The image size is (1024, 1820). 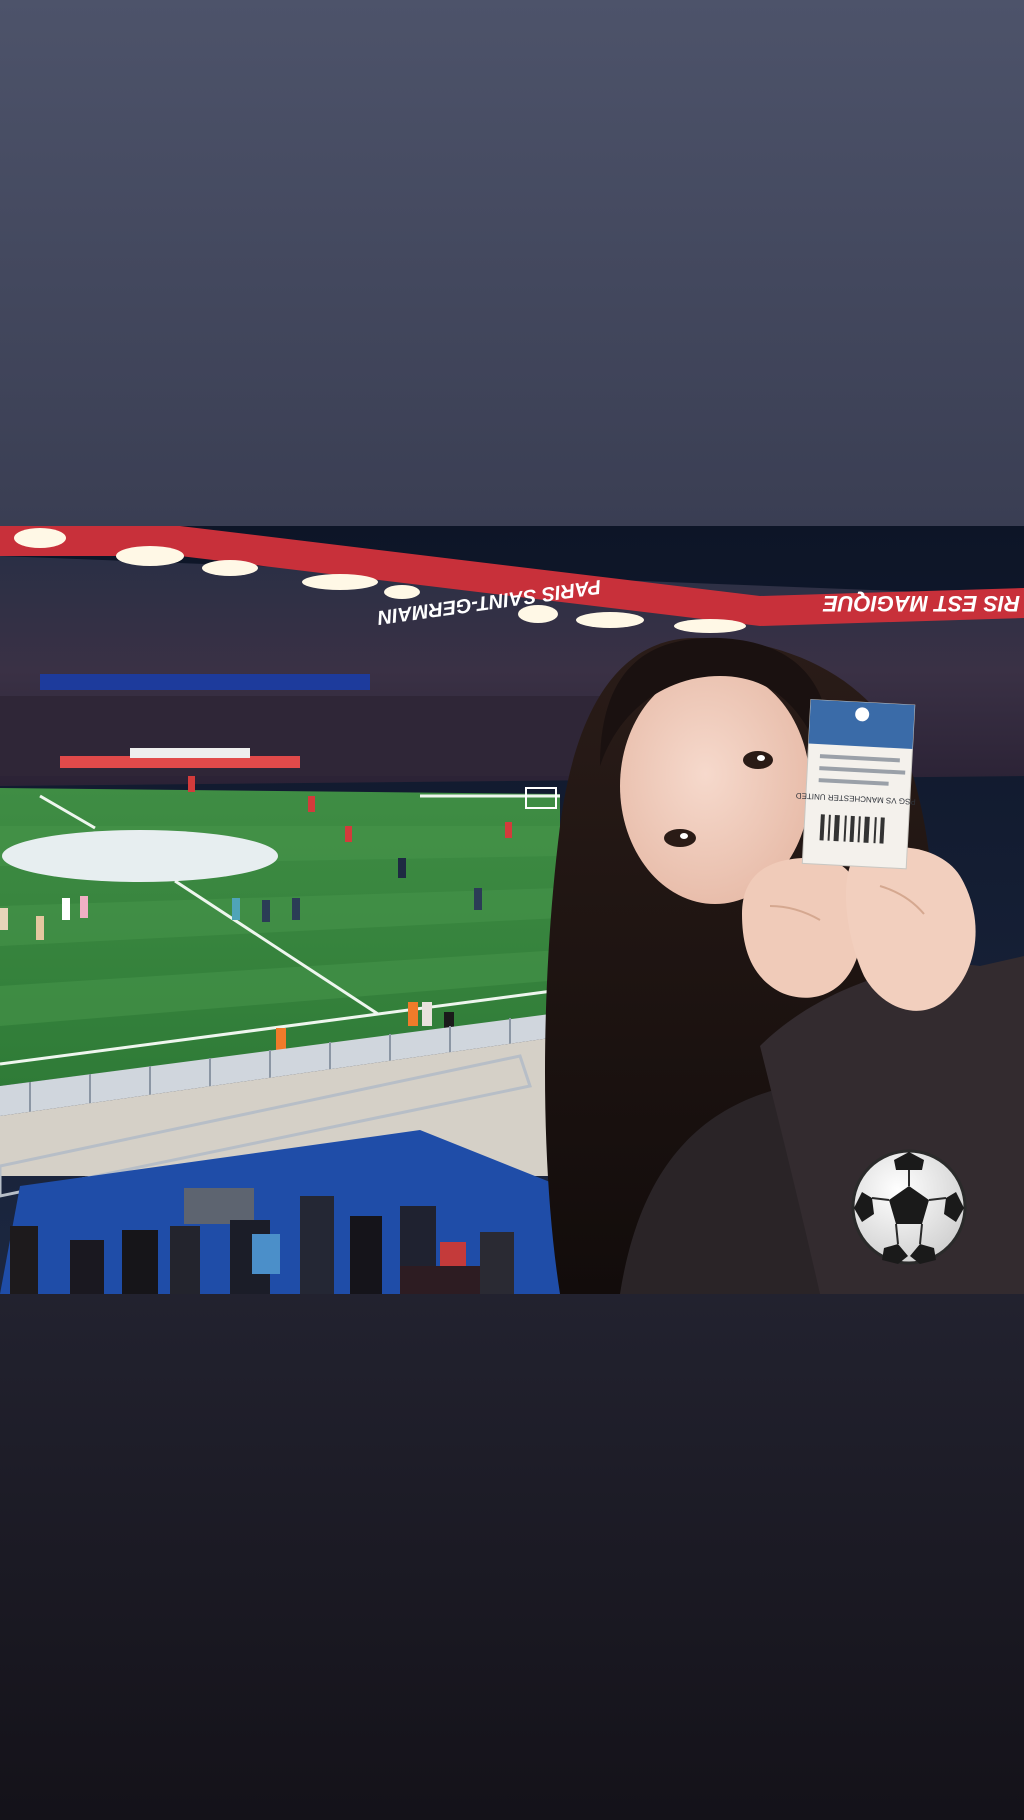 What do you see at coordinates (855, 784) in the screenshot?
I see `match-ticket: PSG VS MANCHESTER UNITED` at bounding box center [855, 784].